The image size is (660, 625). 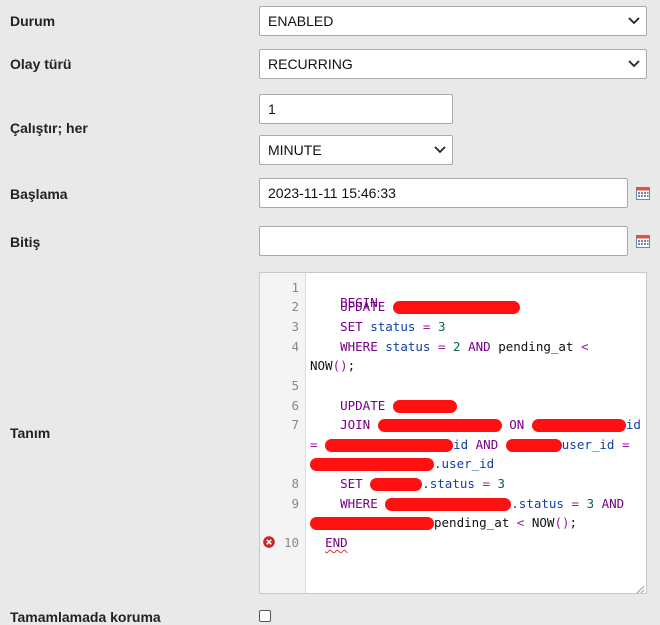 What do you see at coordinates (453, 21) in the screenshot?
I see `status-select: ENABLED` at bounding box center [453, 21].